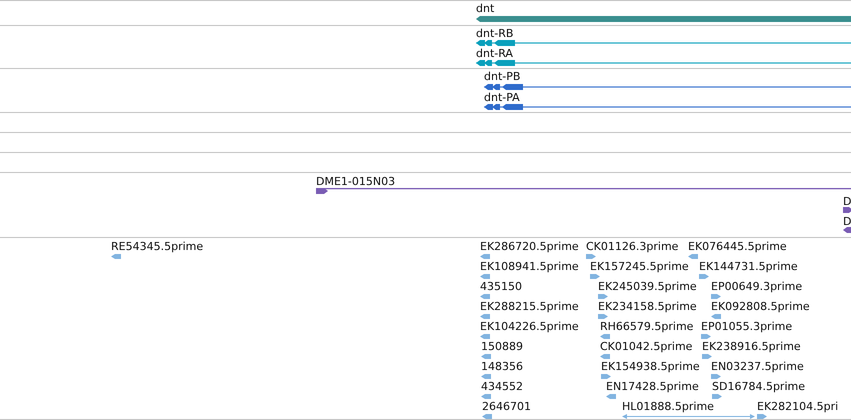 This screenshot has height=420, width=851. What do you see at coordinates (647, 326) in the screenshot?
I see `feature-label: RH66579.5prime` at bounding box center [647, 326].